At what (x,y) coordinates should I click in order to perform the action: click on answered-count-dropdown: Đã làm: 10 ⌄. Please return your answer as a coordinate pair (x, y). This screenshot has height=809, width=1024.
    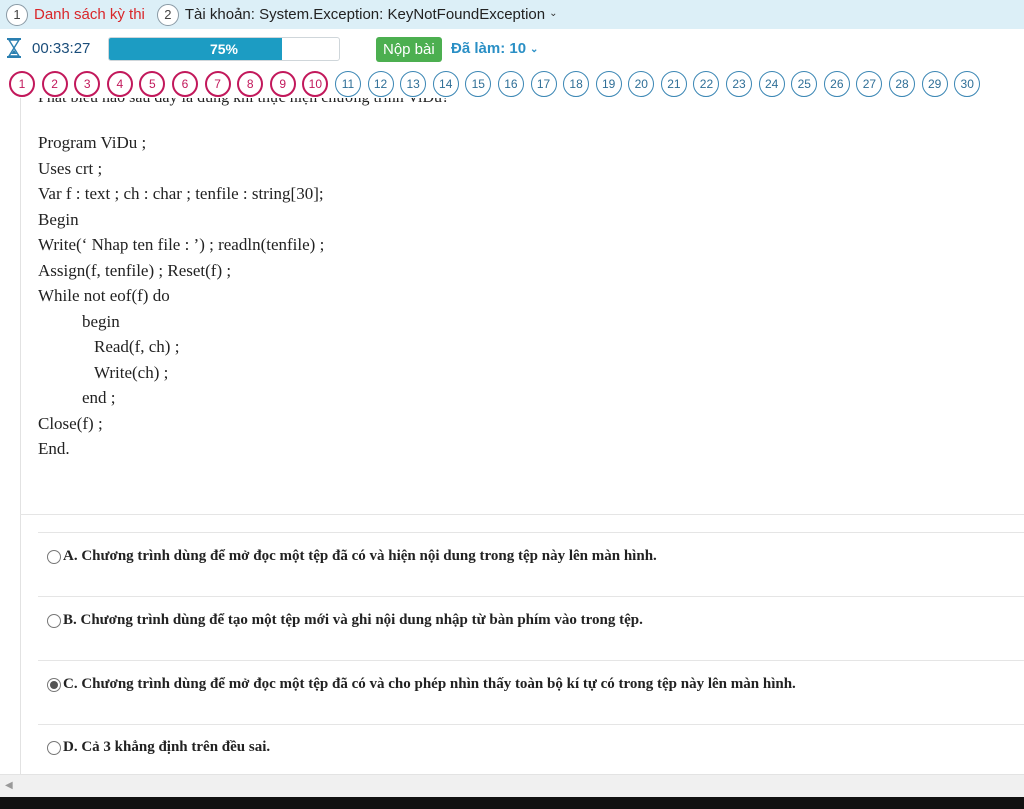
    Looking at the image, I should click on (494, 48).